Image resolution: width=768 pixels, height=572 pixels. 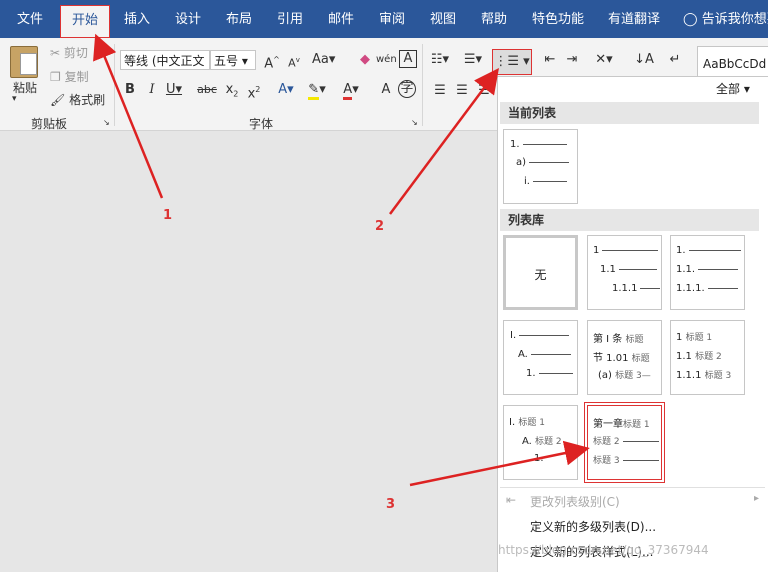 I want to click on annotation-number-1: 1, so click(x=168, y=215).